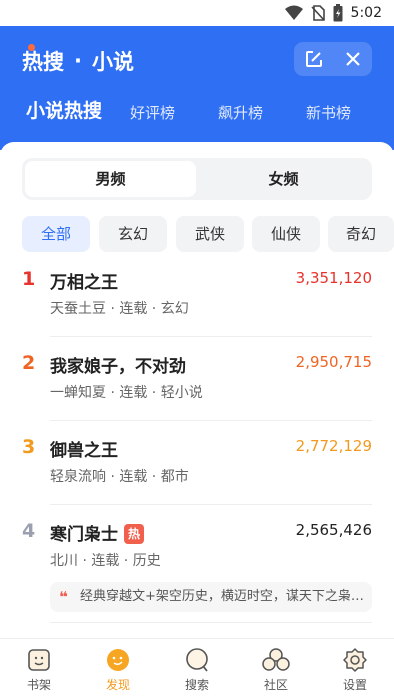 The height and width of the screenshot is (700, 394). I want to click on search-icon, so click(197, 660).